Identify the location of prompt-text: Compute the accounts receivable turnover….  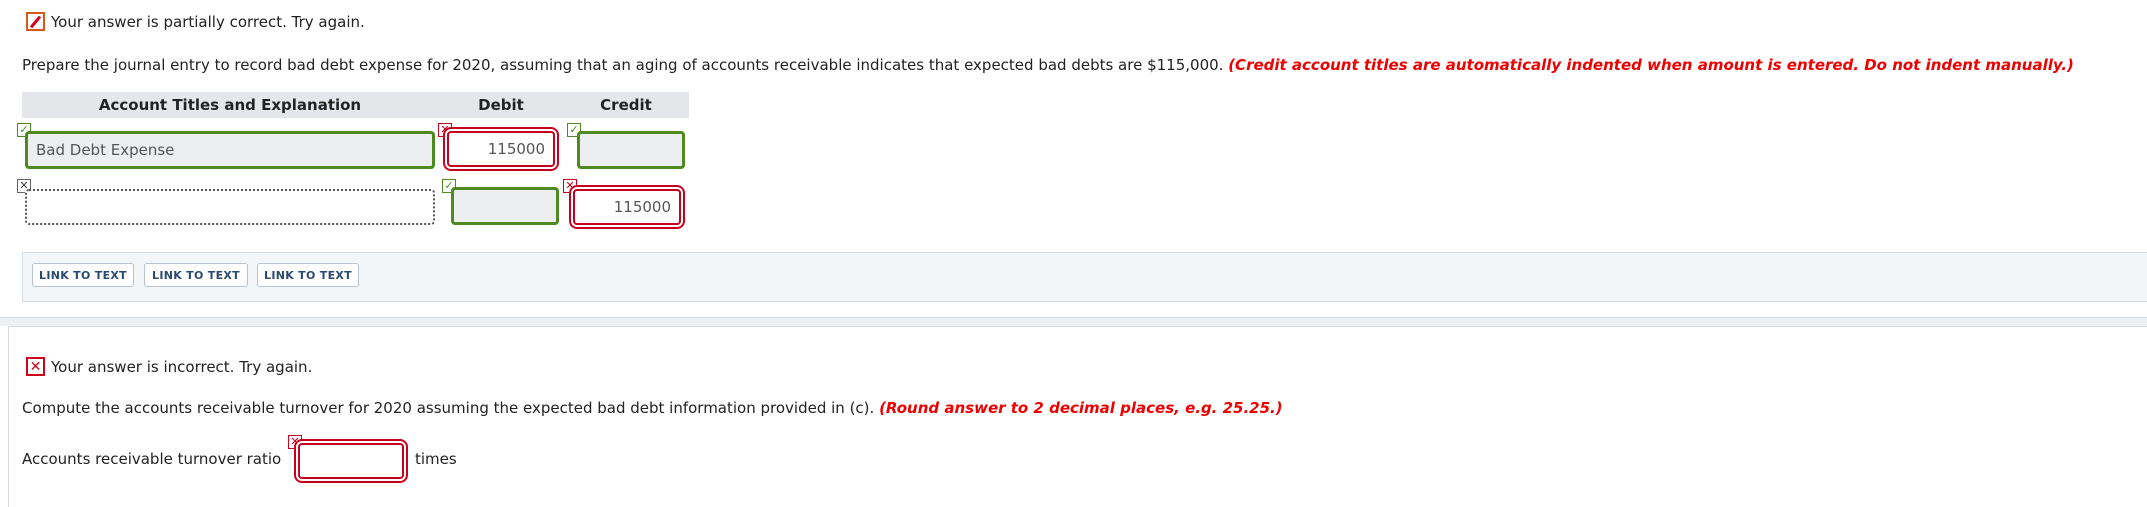
(448, 408).